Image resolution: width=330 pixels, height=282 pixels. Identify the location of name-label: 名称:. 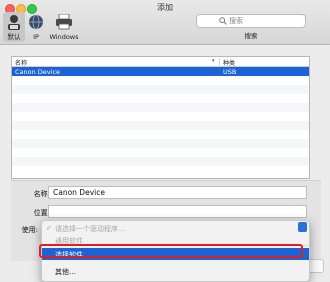
(41, 194).